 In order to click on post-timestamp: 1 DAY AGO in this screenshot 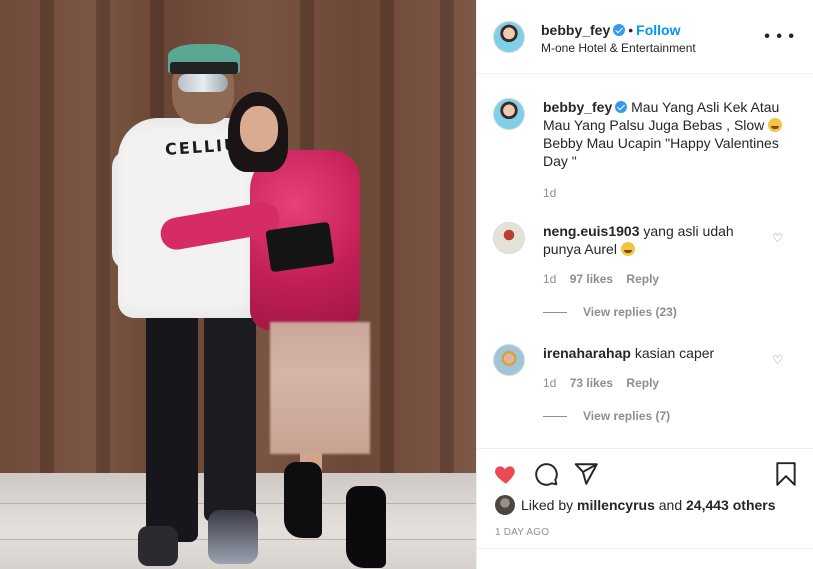, I will do `click(522, 532)`.